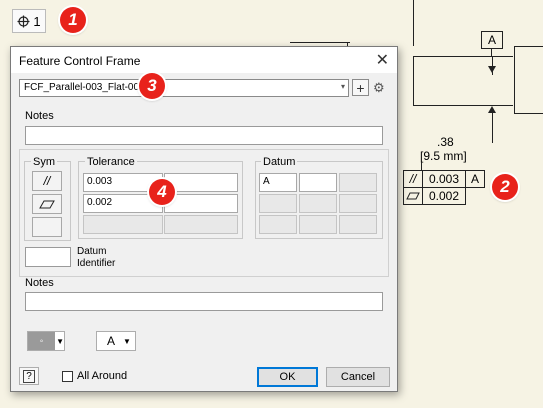 This screenshot has height=408, width=543. I want to click on feature-control-frame-icon, so click(23, 21).